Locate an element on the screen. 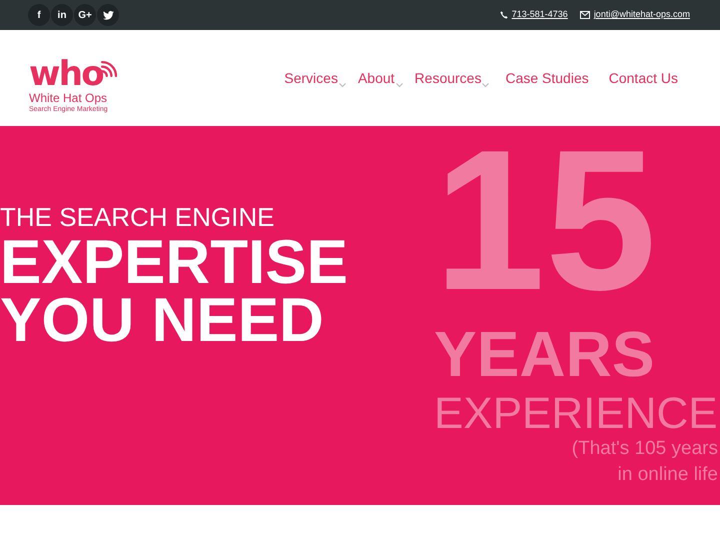 This screenshot has height=540, width=720. nav-link: Resources is located at coordinates (448, 78).